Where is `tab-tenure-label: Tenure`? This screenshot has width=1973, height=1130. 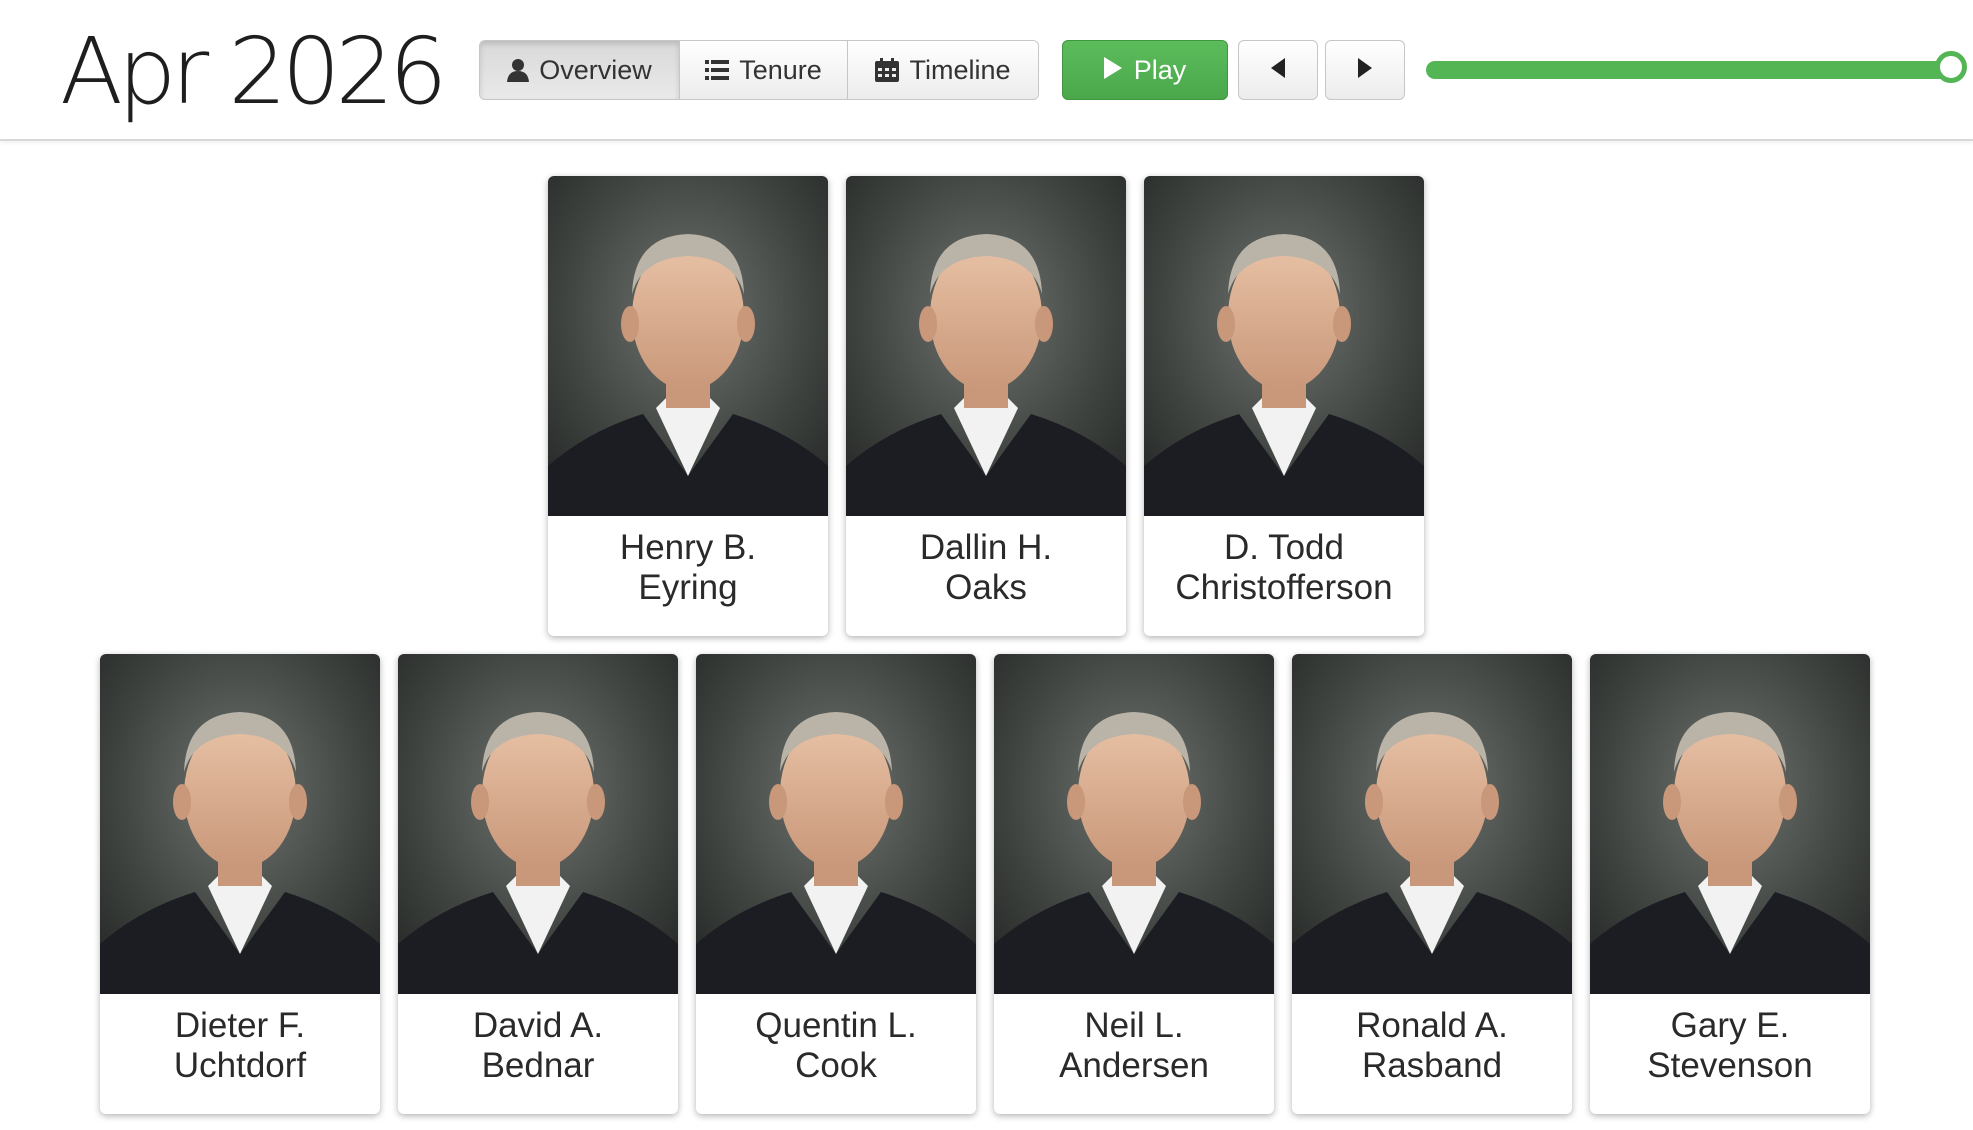 tab-tenure-label: Tenure is located at coordinates (780, 69).